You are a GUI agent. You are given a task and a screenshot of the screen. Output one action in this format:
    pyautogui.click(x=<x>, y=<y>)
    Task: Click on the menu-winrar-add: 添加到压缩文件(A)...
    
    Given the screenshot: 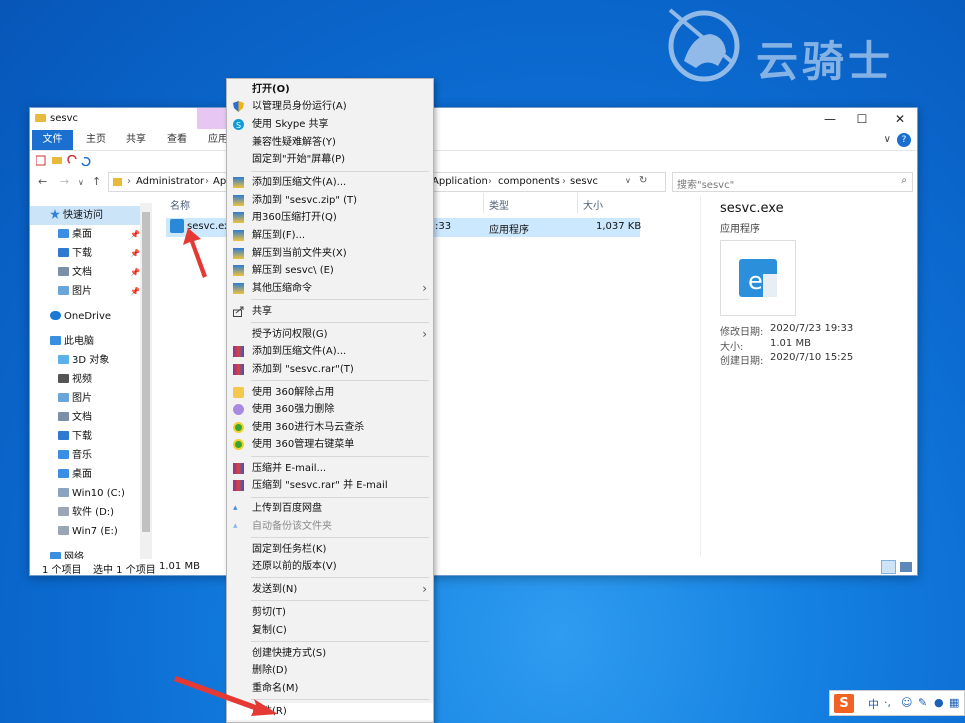 What is the action you would take?
    pyautogui.click(x=330, y=351)
    